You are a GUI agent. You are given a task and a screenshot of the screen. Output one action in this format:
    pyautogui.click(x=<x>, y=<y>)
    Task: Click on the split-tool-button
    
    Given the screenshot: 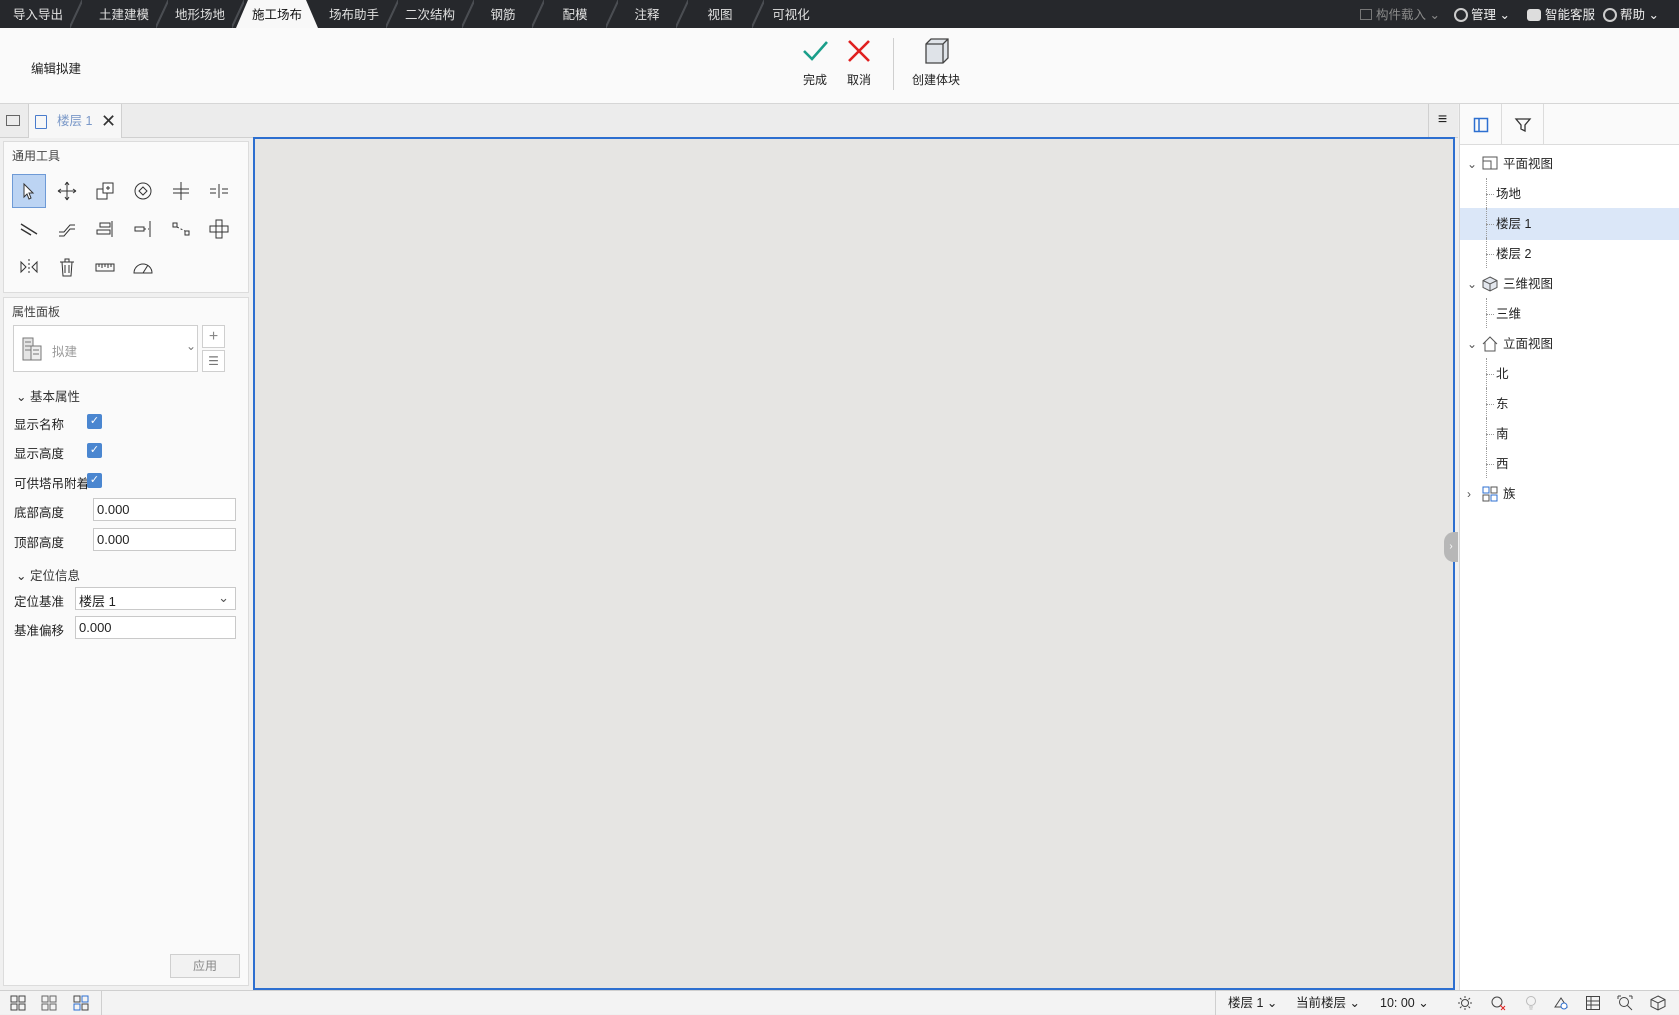 What is the action you would take?
    pyautogui.click(x=219, y=191)
    